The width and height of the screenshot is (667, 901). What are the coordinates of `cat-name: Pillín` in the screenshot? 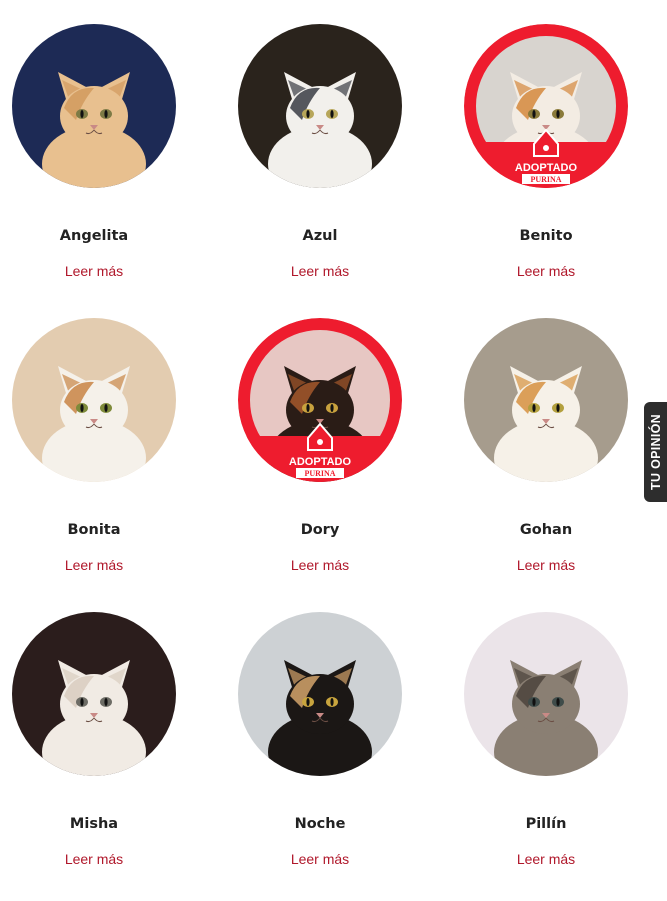 It's located at (546, 824).